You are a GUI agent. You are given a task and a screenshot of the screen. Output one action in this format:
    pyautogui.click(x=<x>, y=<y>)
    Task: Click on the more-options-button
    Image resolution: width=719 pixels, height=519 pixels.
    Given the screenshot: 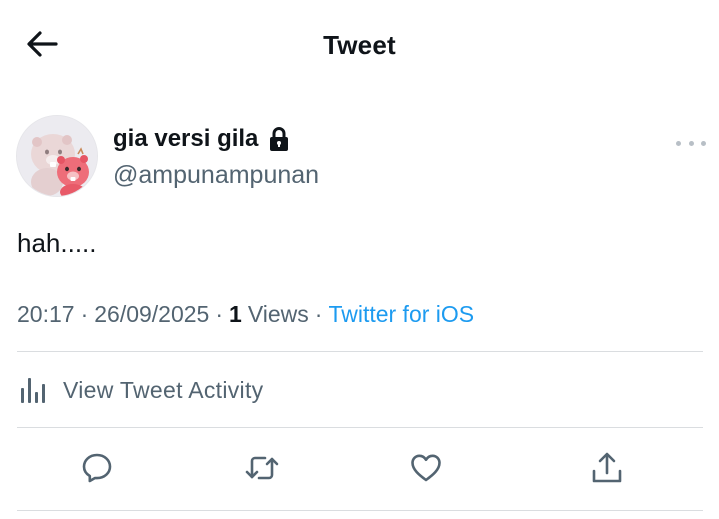 What is the action you would take?
    pyautogui.click(x=691, y=143)
    